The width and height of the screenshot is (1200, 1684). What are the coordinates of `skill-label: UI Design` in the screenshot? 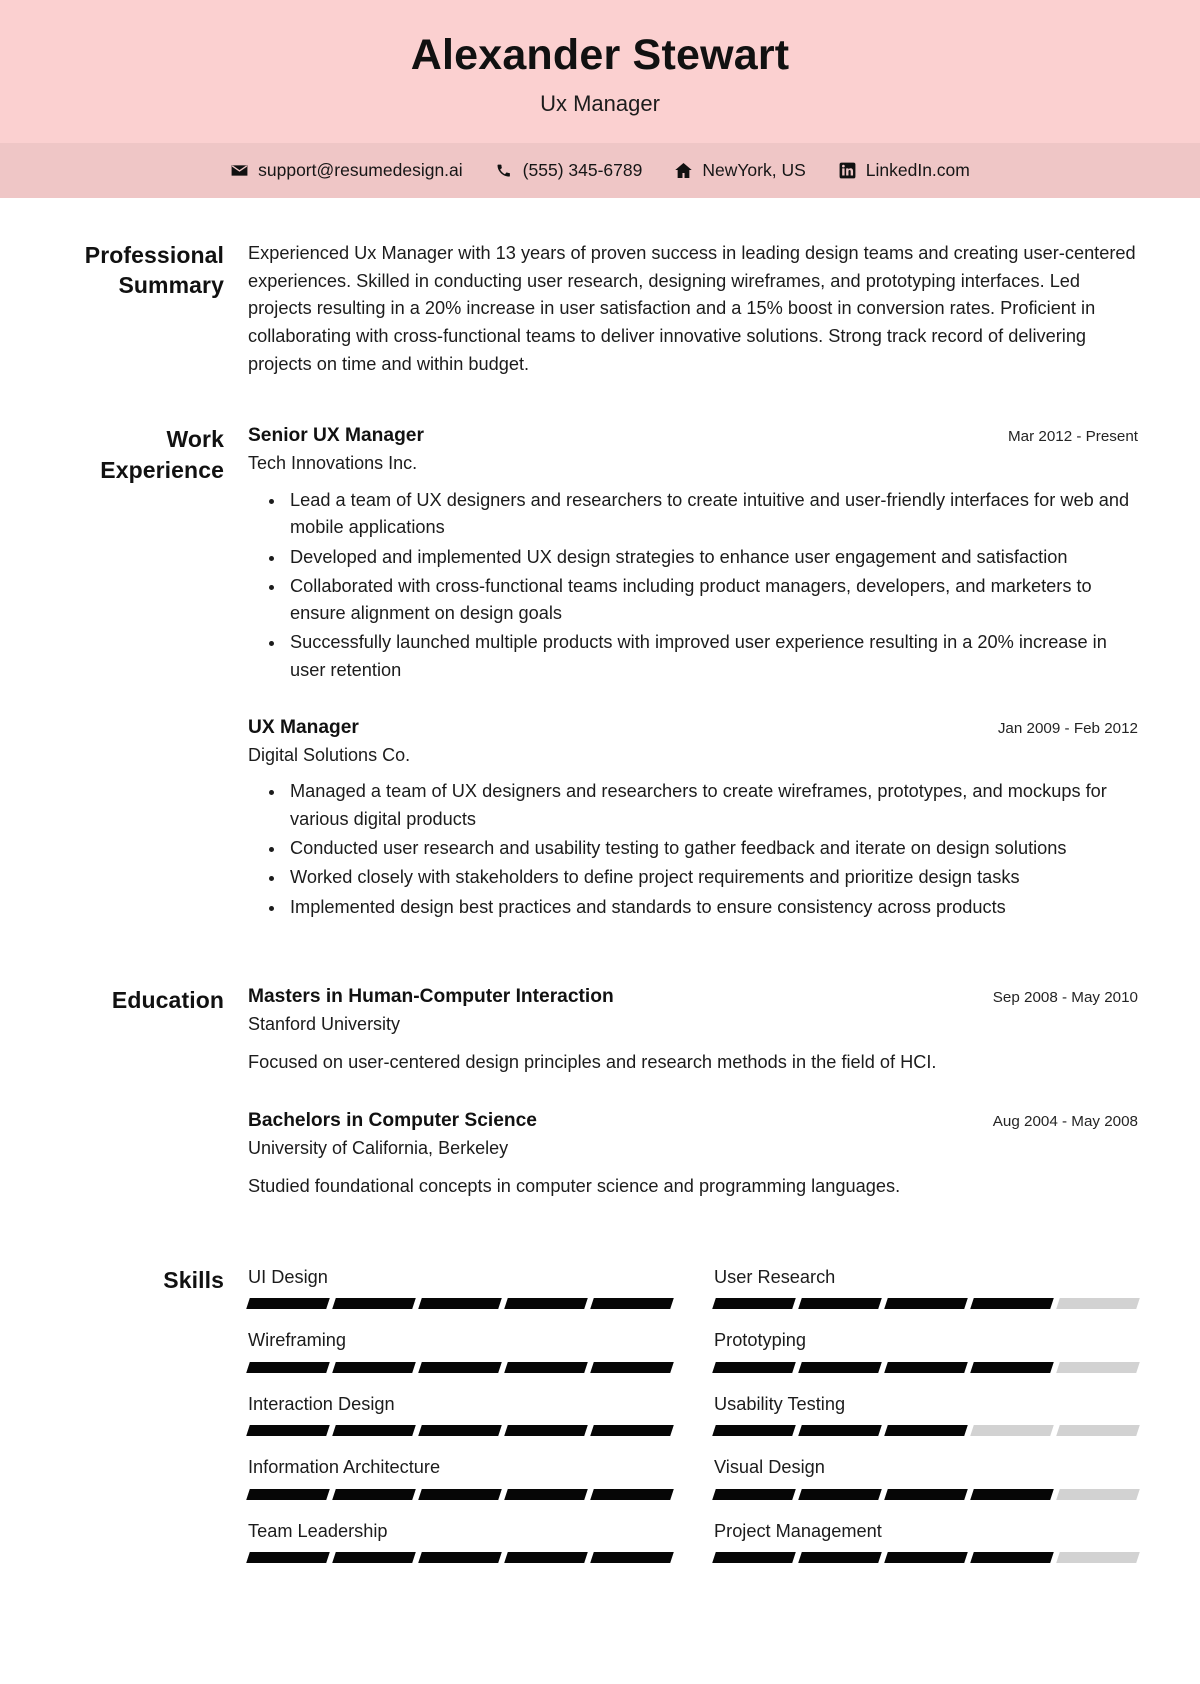 It's located at (288, 1276).